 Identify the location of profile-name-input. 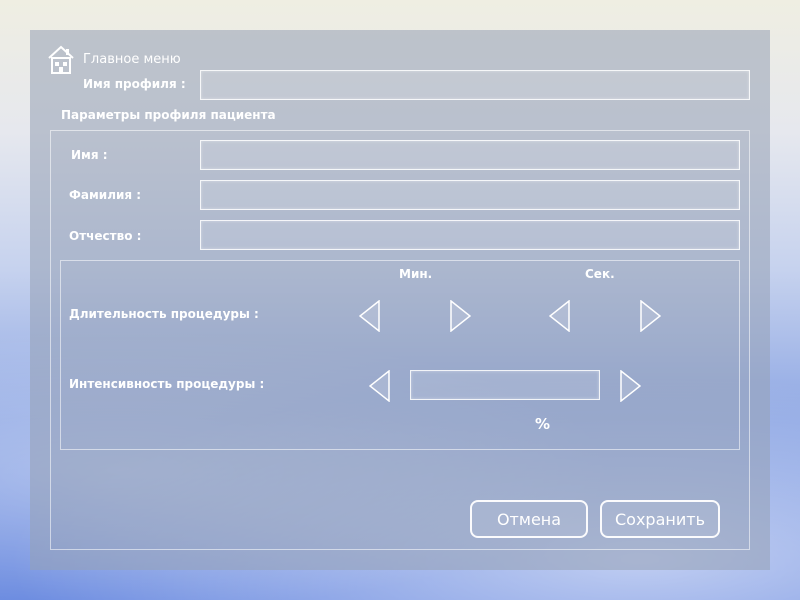
(475, 85).